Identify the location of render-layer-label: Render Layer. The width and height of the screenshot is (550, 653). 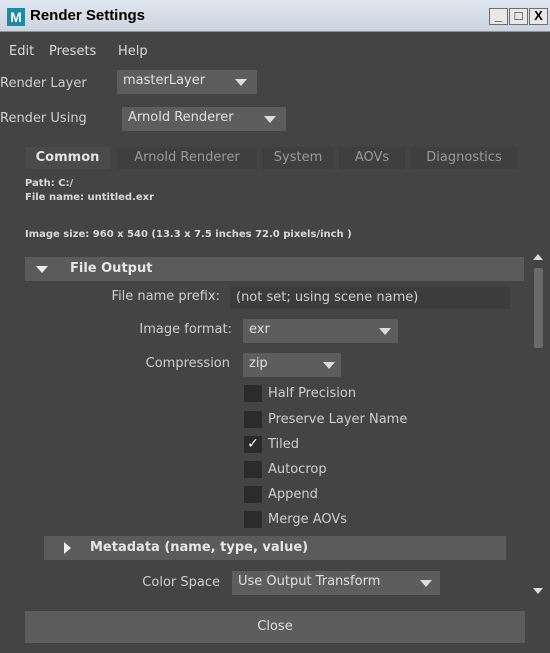
(43, 83).